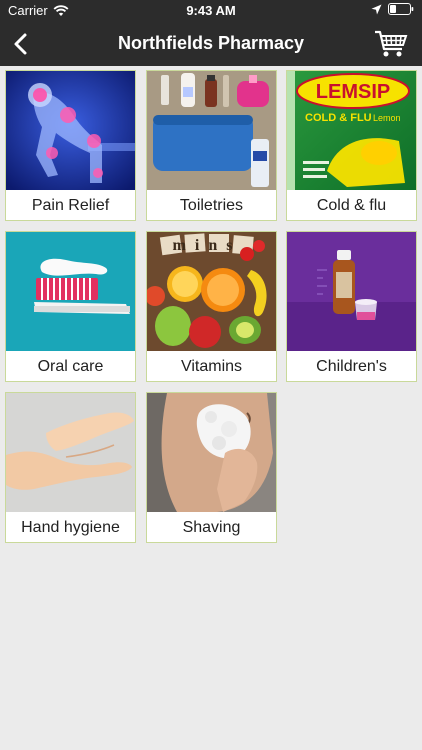 The height and width of the screenshot is (750, 422). What do you see at coordinates (207, 245) in the screenshot?
I see `vitamins-letters-text: mins` at bounding box center [207, 245].